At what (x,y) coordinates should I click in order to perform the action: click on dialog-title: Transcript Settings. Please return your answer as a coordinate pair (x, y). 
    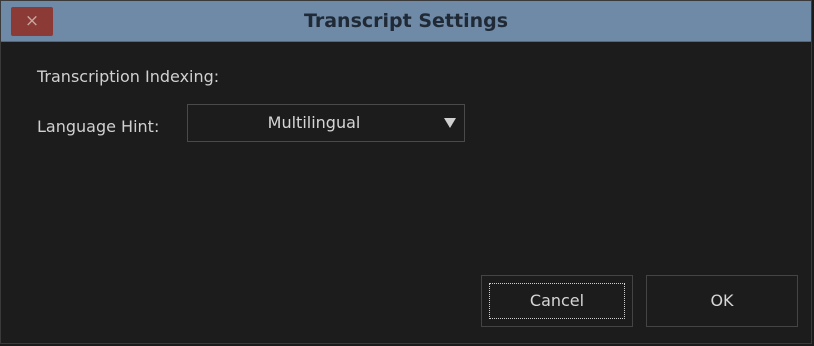
    Looking at the image, I should click on (406, 21).